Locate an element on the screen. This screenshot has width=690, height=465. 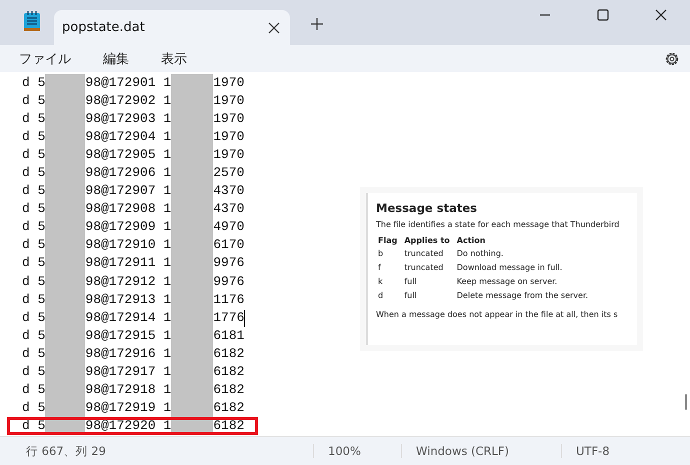
text-line-middle: 98@172907 1 is located at coordinates (128, 191).